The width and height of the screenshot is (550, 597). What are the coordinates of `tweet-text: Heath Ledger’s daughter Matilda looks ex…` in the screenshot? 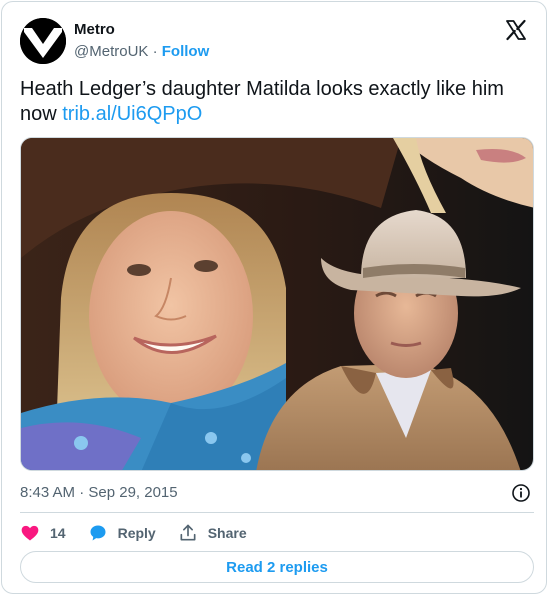 It's located at (275, 102).